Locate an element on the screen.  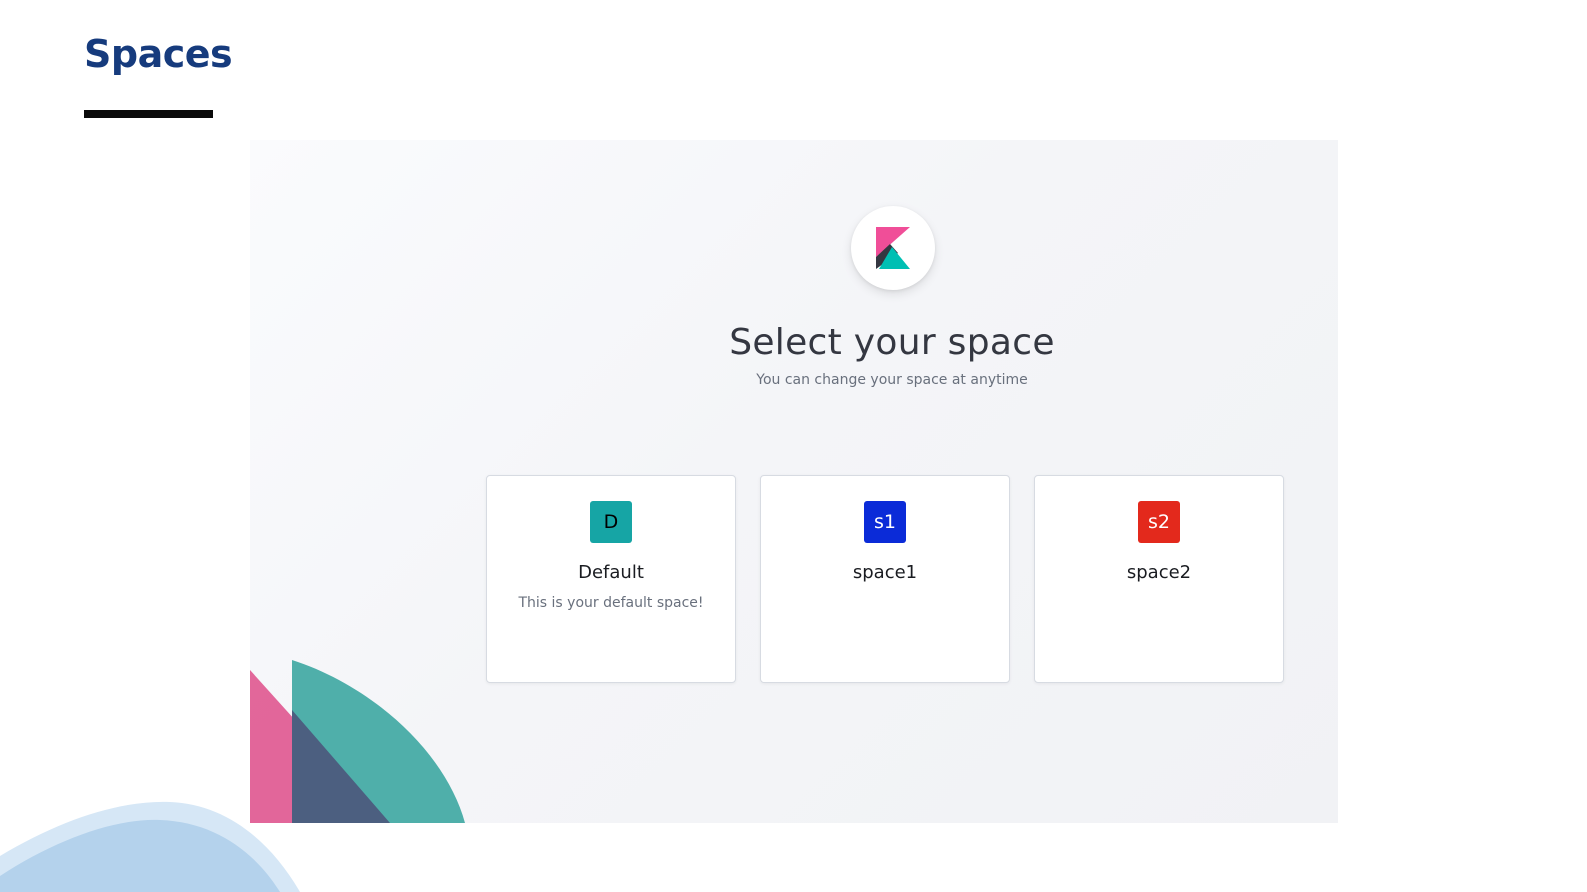
space-description: This is your default space! is located at coordinates (611, 603).